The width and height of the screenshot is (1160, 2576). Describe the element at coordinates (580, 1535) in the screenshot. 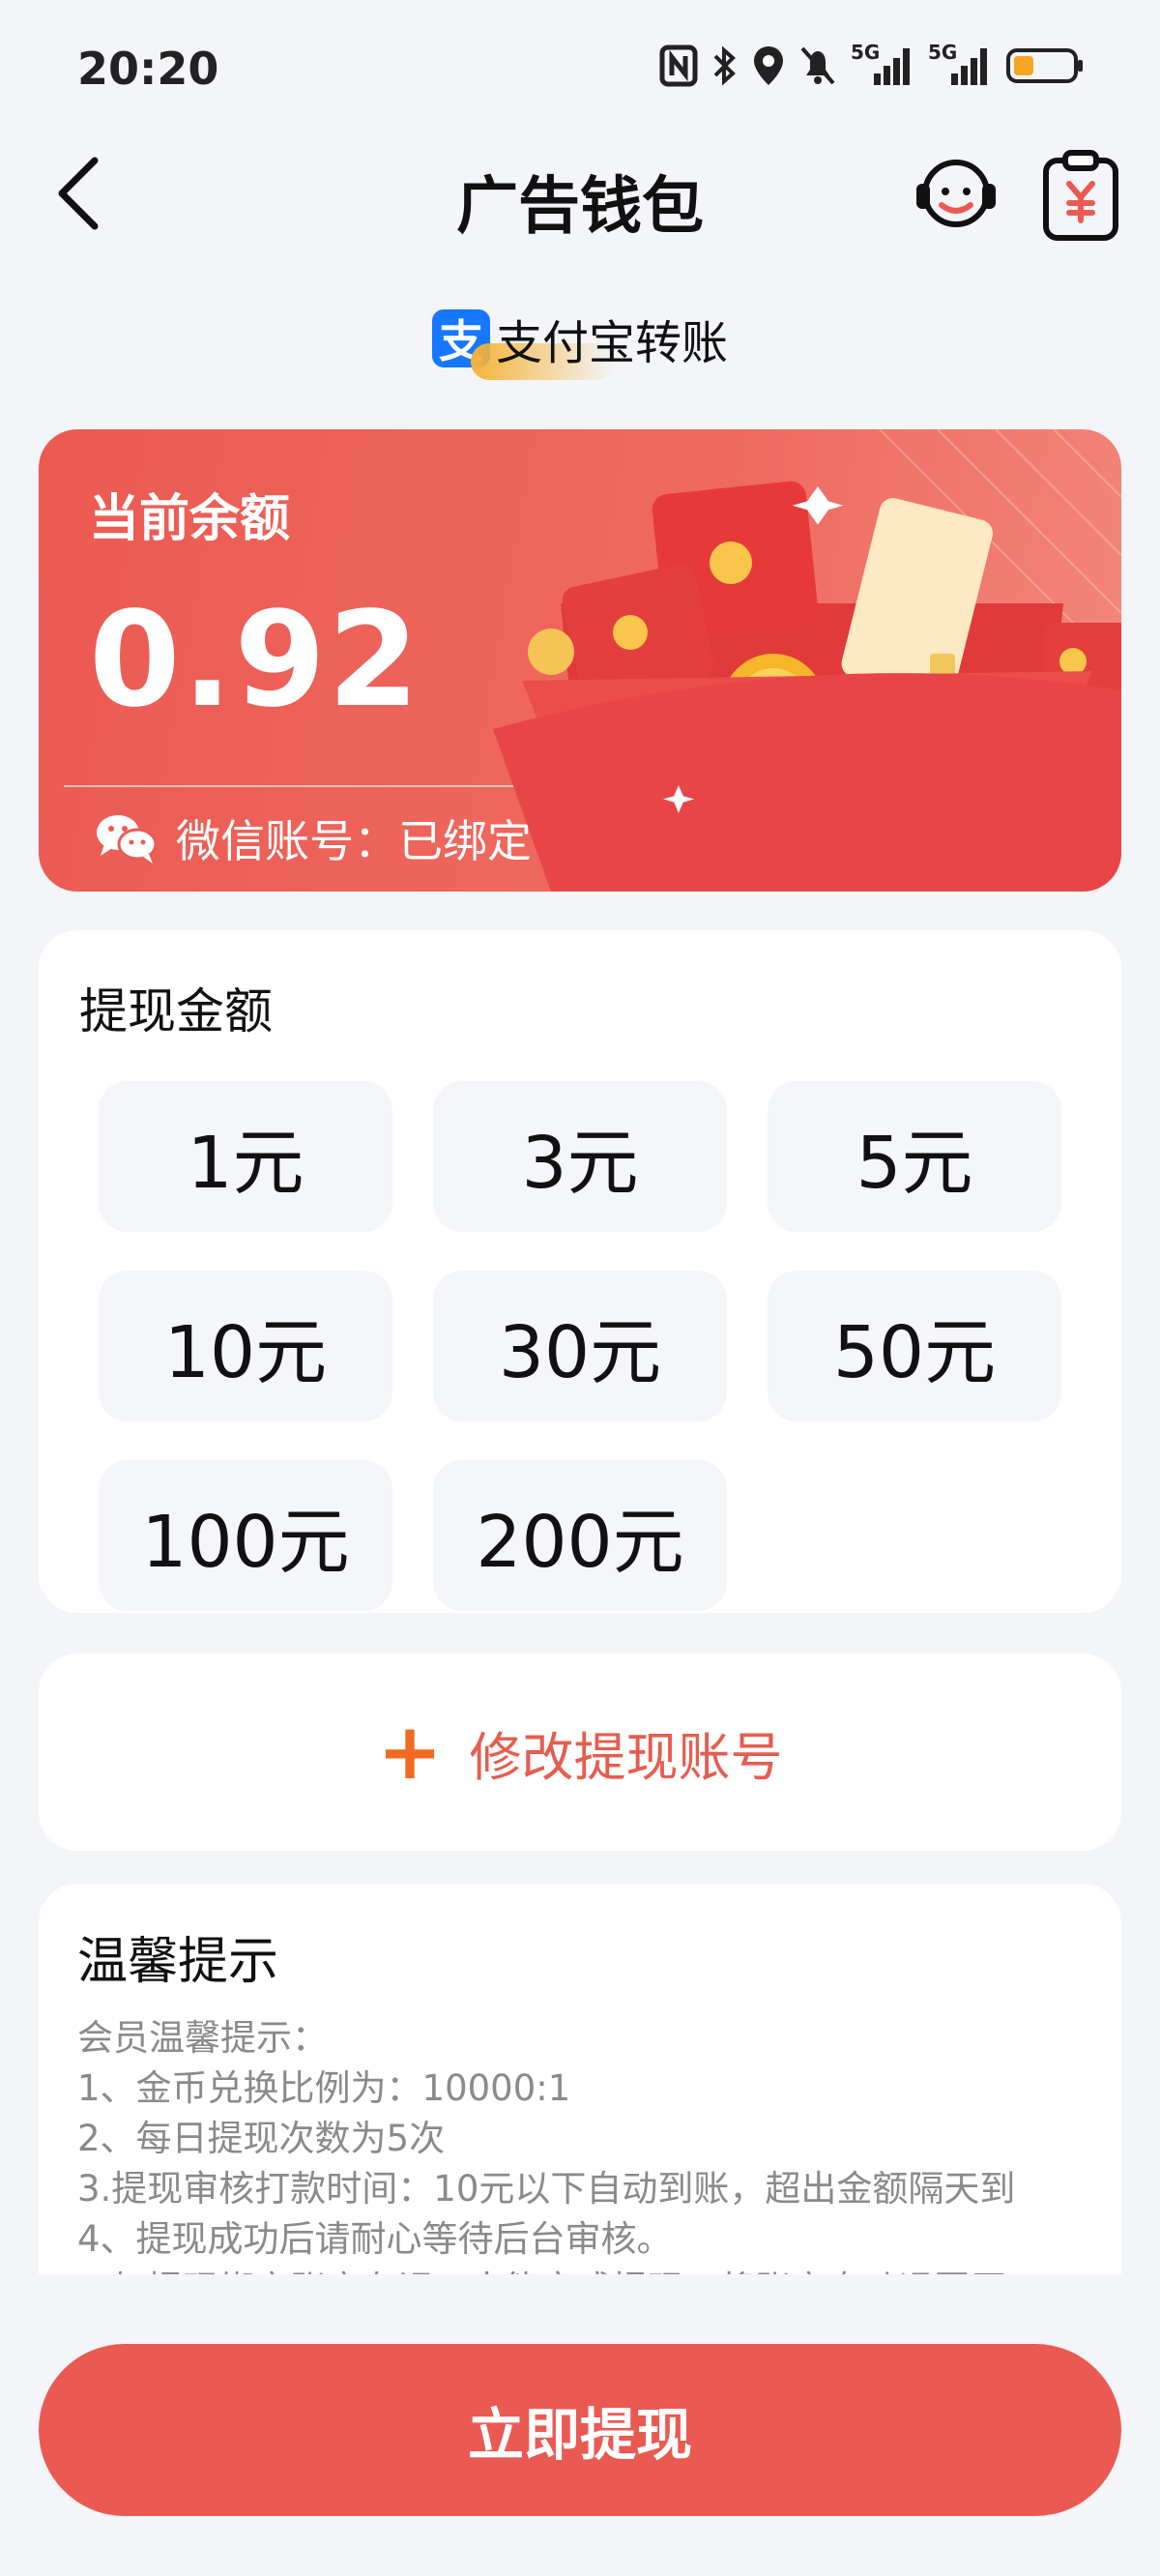

I see `amount-option: 200元` at that location.